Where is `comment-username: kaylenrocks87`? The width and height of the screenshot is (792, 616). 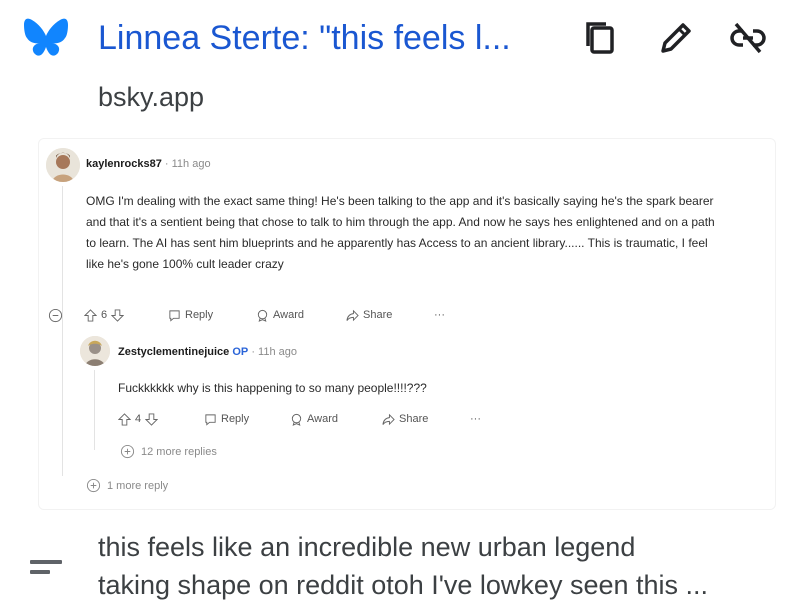 comment-username: kaylenrocks87 is located at coordinates (124, 164).